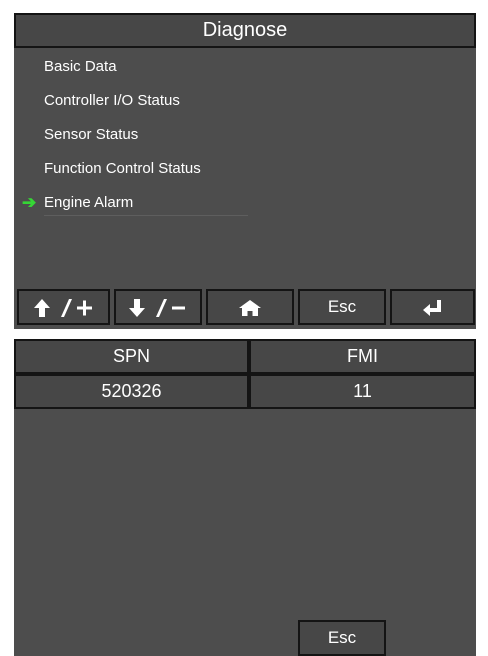 The image size is (488, 656). I want to click on up-plus-button, so click(63, 307).